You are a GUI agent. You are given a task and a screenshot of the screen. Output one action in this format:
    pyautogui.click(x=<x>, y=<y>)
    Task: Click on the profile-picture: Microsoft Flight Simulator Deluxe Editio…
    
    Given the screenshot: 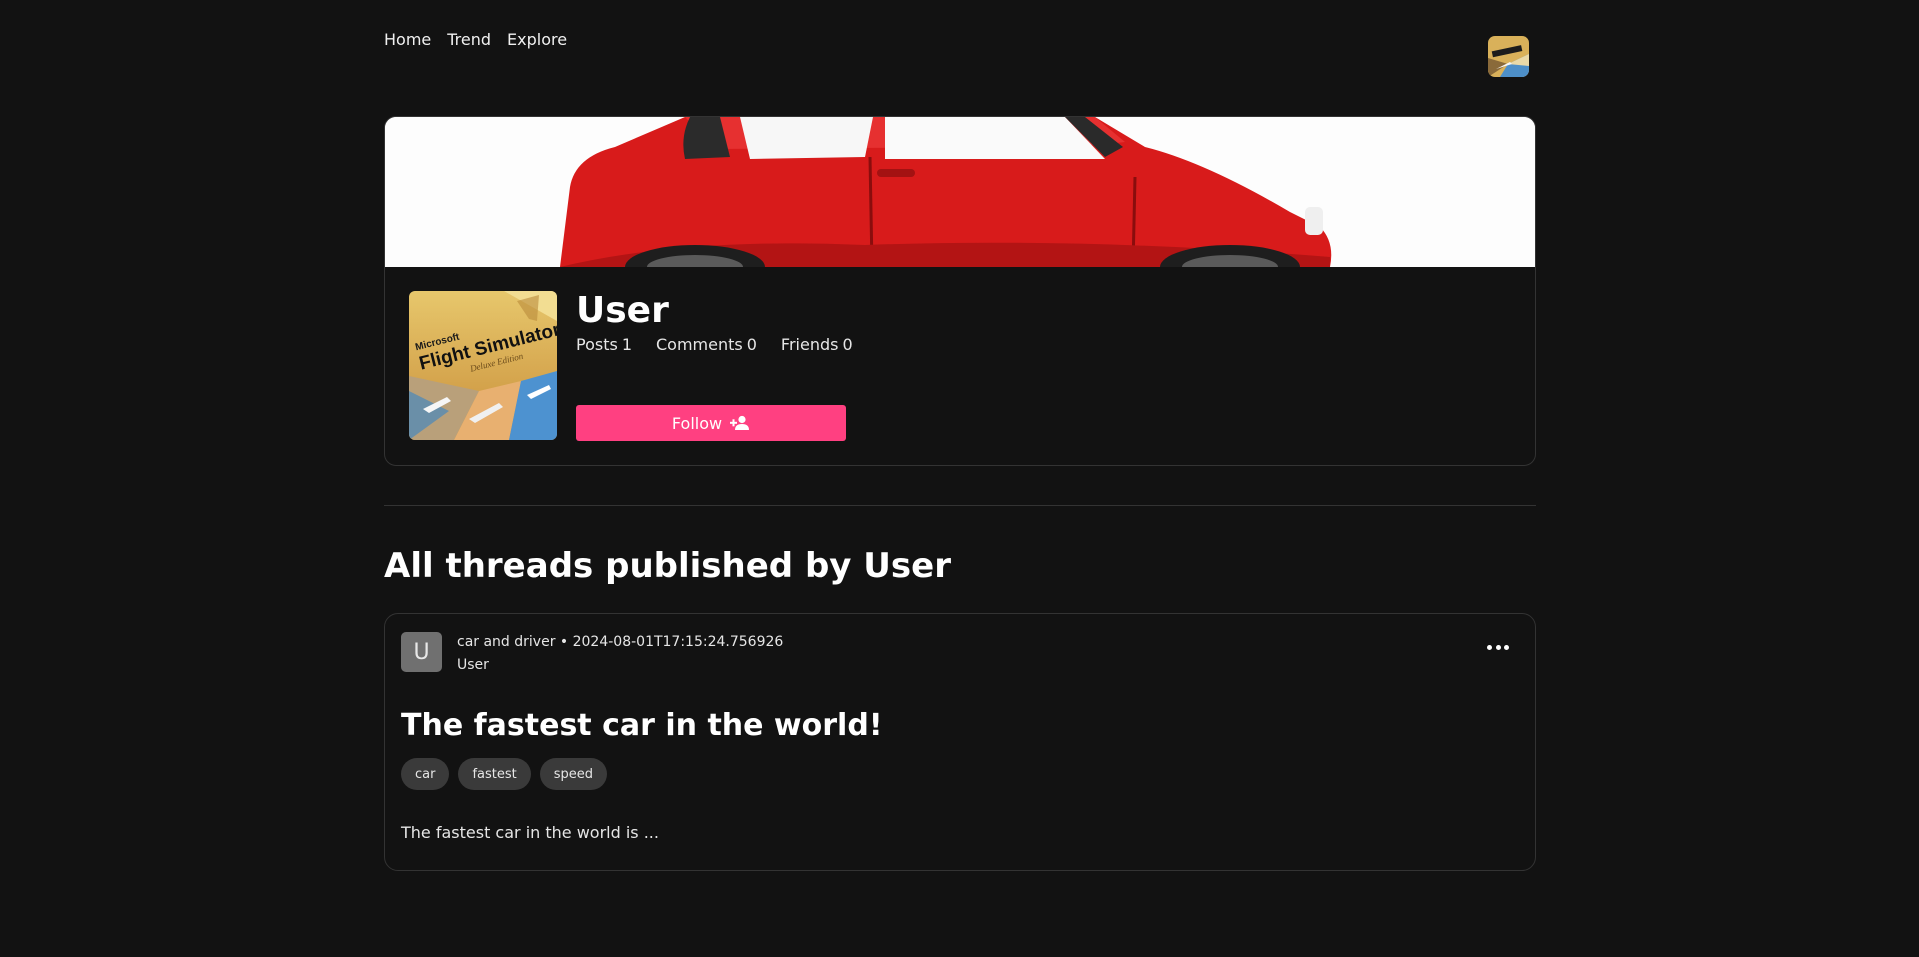 What is the action you would take?
    pyautogui.click(x=483, y=365)
    